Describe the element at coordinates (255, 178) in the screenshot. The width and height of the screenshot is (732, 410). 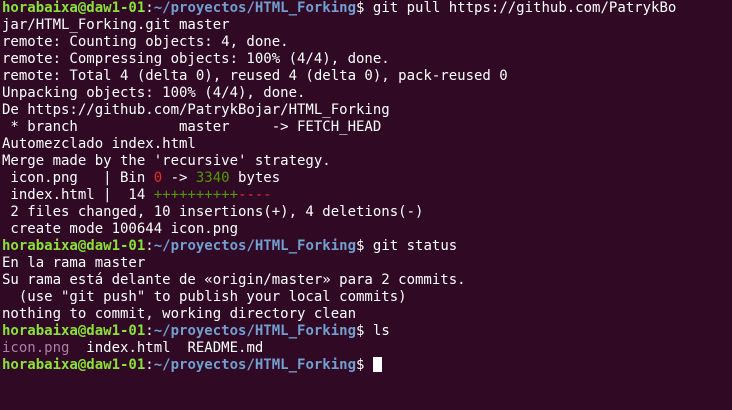
I see `diffstat-unit: bytes` at that location.